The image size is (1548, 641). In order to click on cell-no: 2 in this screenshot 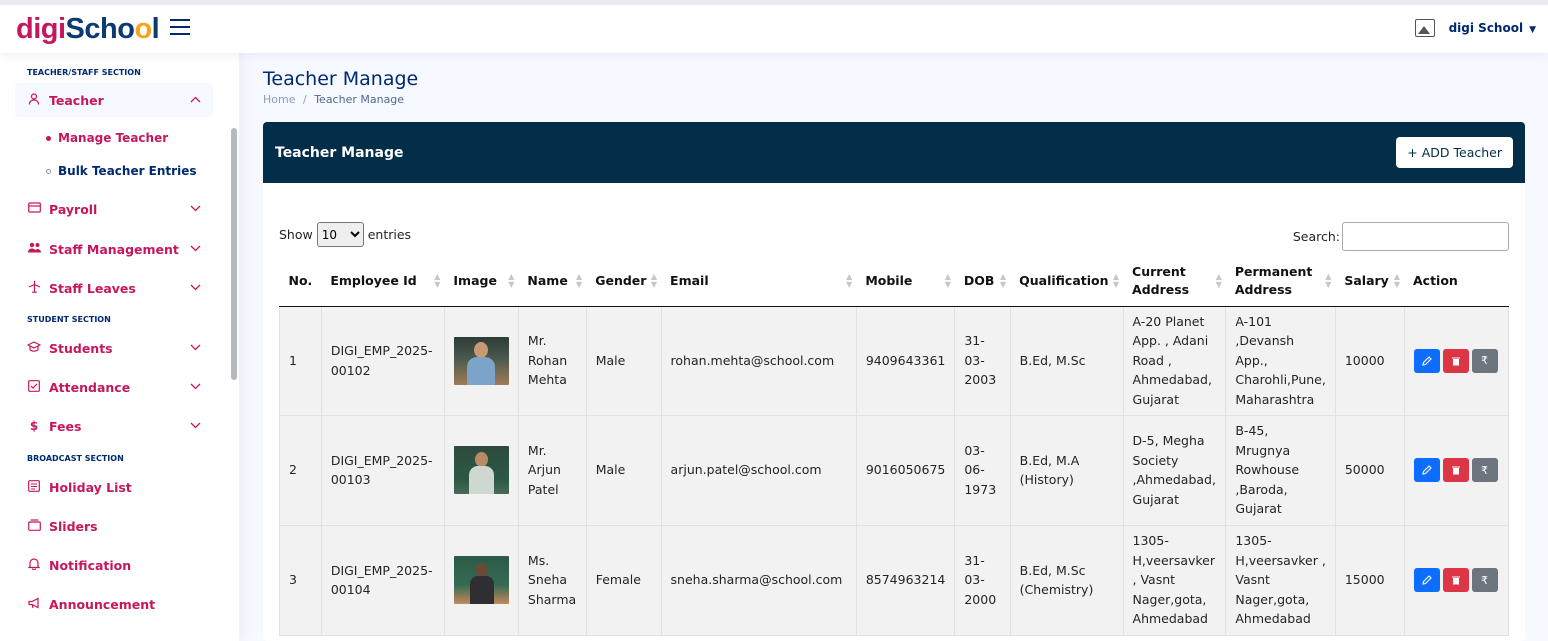, I will do `click(300, 470)`.